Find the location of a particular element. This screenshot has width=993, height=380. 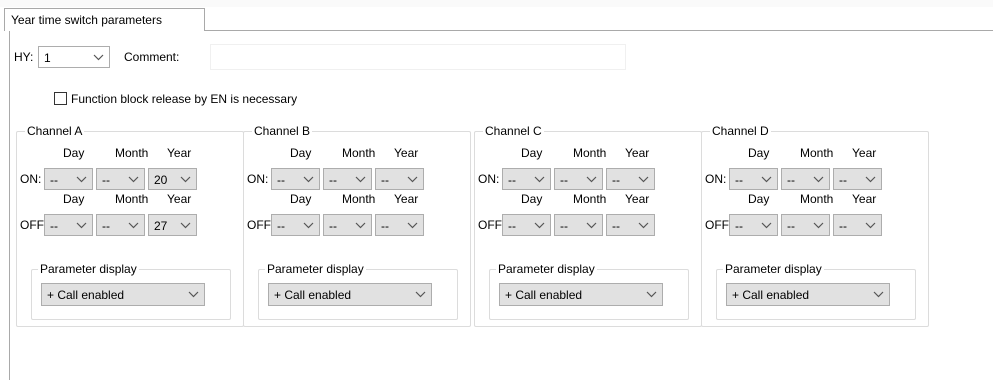

channel-c-parameter-display-select: + Call enabled is located at coordinates (581, 294).